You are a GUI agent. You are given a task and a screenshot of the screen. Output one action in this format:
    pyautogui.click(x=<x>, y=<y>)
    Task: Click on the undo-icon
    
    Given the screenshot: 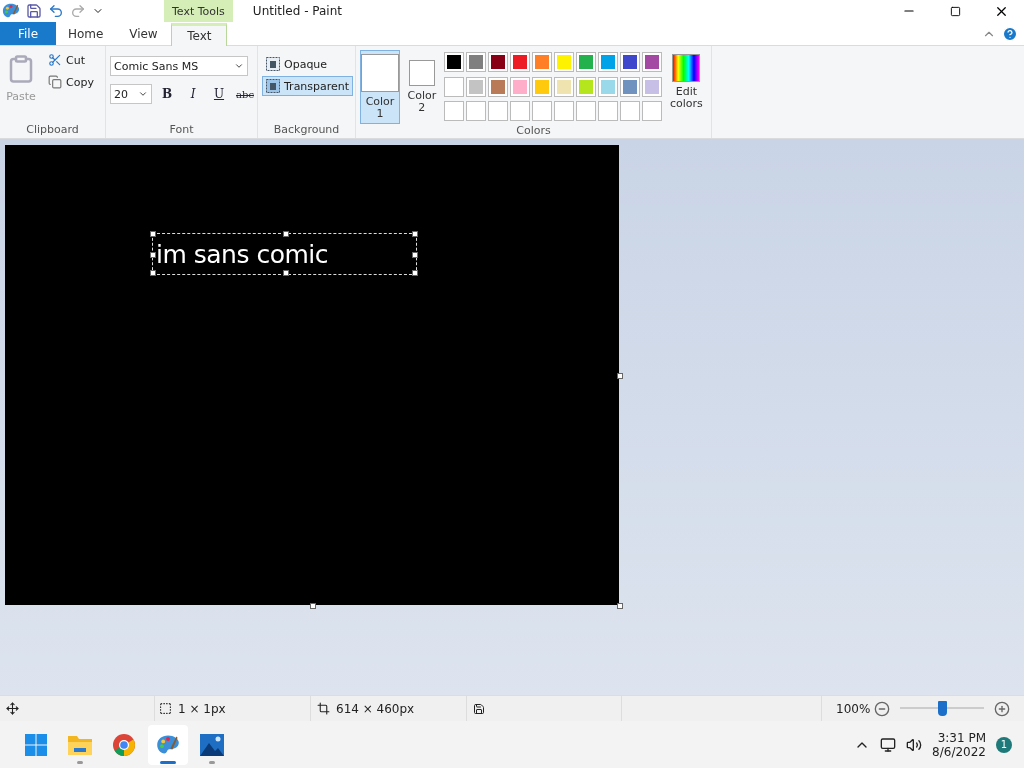 What is the action you would take?
    pyautogui.click(x=56, y=11)
    